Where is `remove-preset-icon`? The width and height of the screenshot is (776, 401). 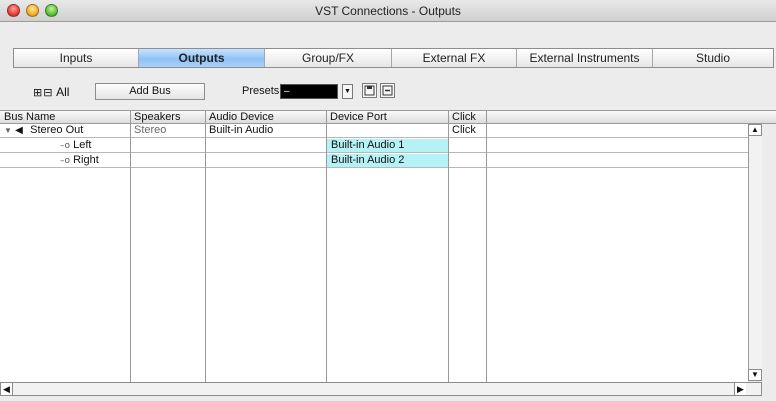
remove-preset-icon is located at coordinates (387, 90).